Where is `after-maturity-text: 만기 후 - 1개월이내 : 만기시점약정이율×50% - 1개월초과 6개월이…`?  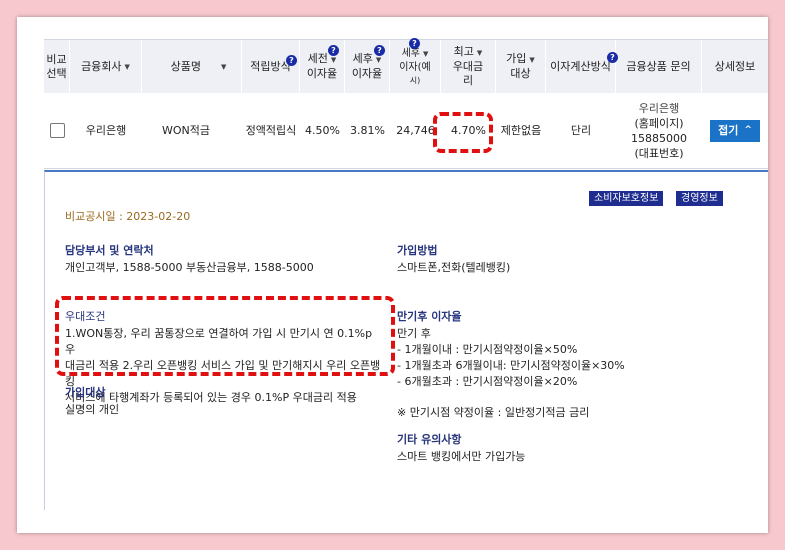 after-maturity-text: 만기 후 - 1개월이내 : 만기시점약정이율×50% - 1개월초과 6개월이… is located at coordinates (511, 357).